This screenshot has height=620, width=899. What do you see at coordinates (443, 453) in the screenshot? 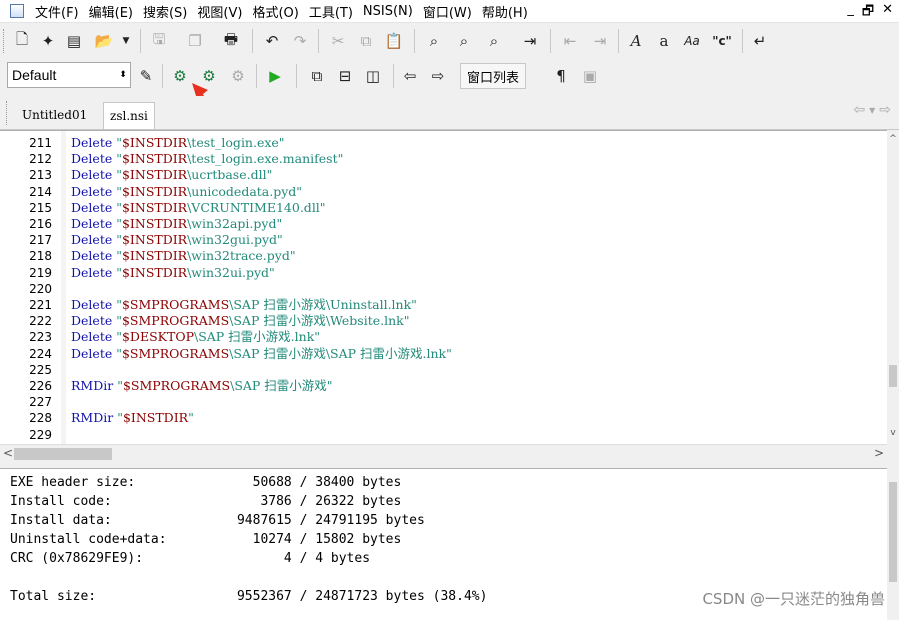
I see `editor-horizontal-scrollbar: < >` at bounding box center [443, 453].